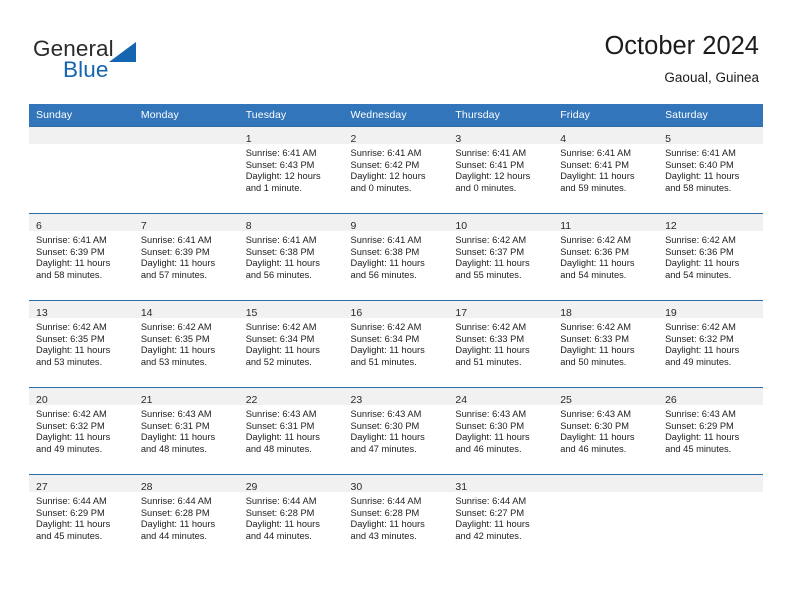 The width and height of the screenshot is (792, 612). Describe the element at coordinates (671, 400) in the screenshot. I see `day-number: 26` at that location.